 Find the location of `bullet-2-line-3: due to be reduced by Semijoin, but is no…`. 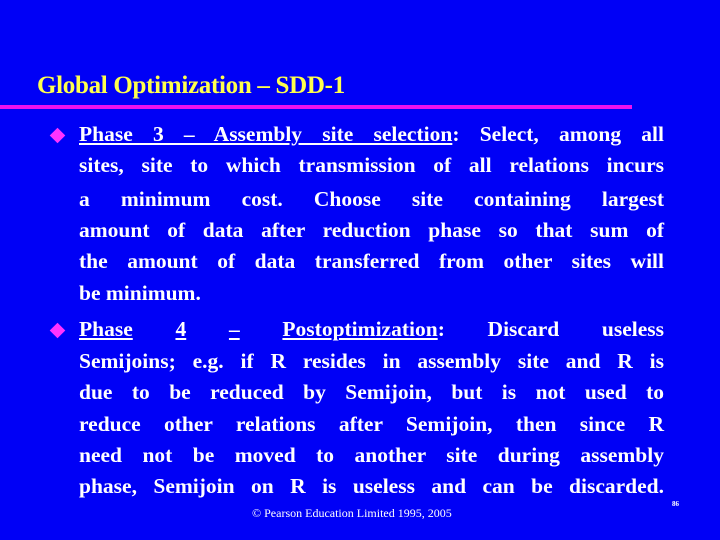

bullet-2-line-3: due to be reduced by Semijoin, but is no… is located at coordinates (371, 392).